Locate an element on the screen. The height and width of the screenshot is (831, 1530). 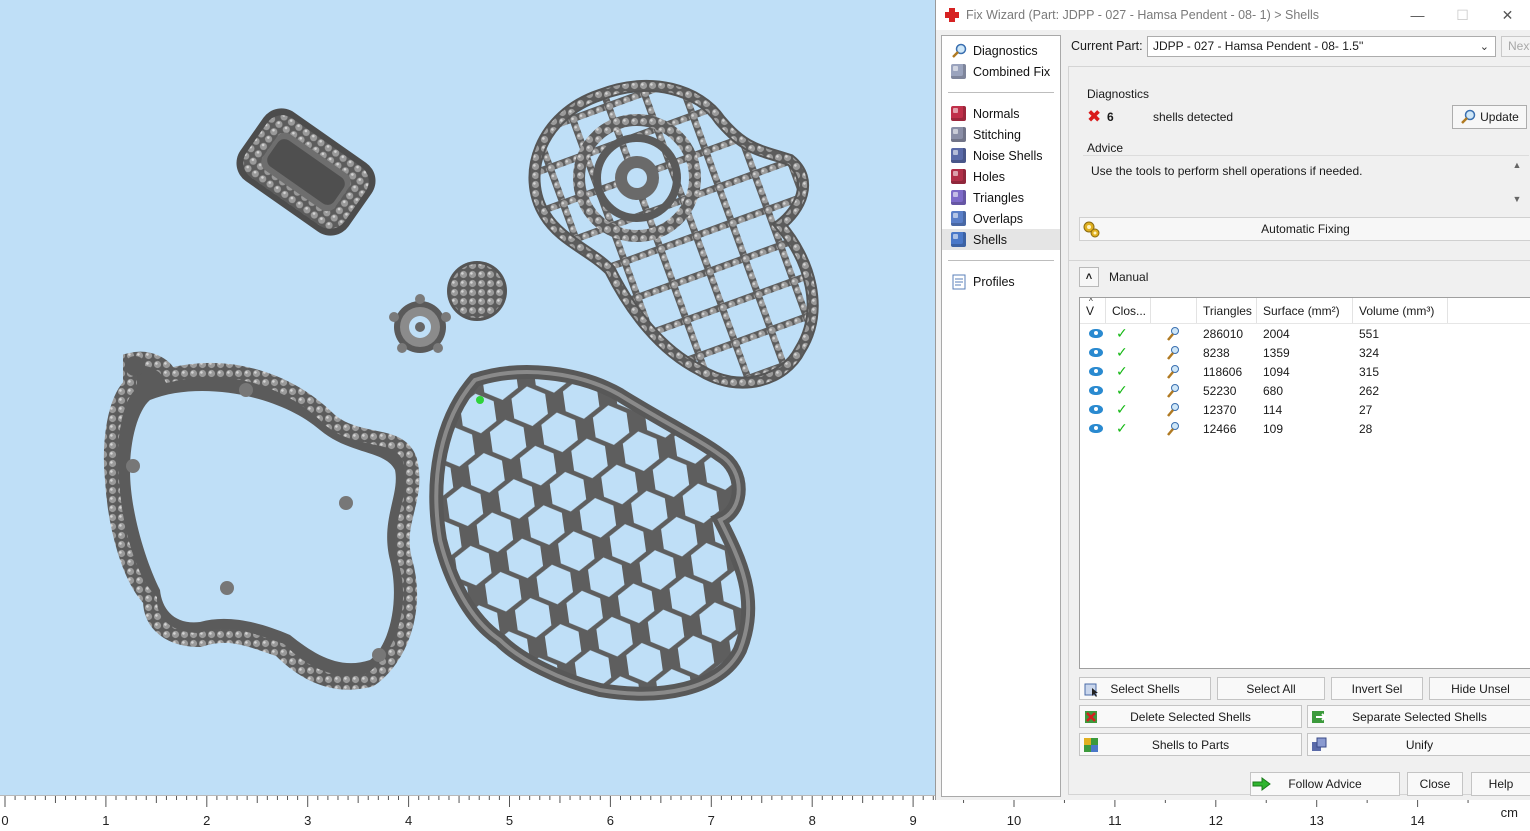
nav-item-stitching: Stitching is located at coordinates (1001, 134).